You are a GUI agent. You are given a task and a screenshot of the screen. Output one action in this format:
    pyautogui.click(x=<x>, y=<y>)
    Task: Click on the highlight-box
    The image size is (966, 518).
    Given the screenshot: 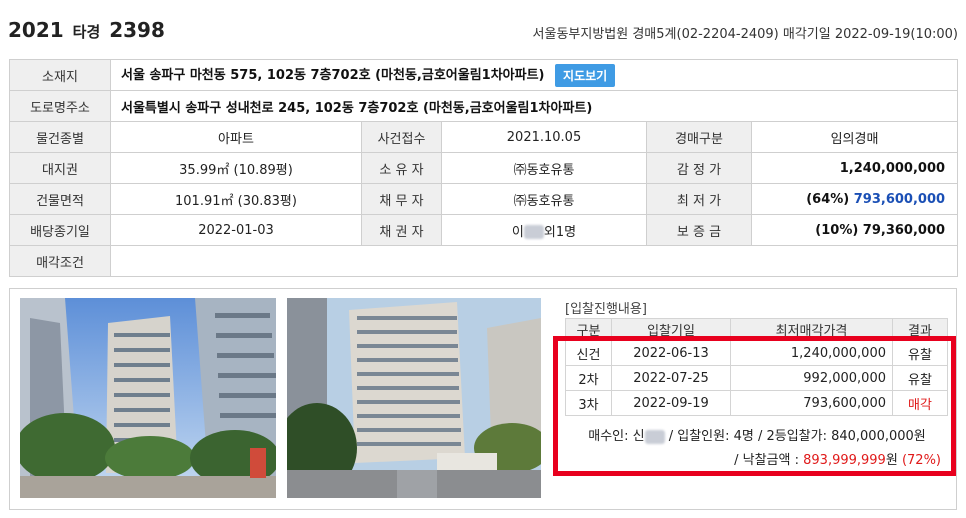 What is the action you would take?
    pyautogui.click(x=754, y=406)
    